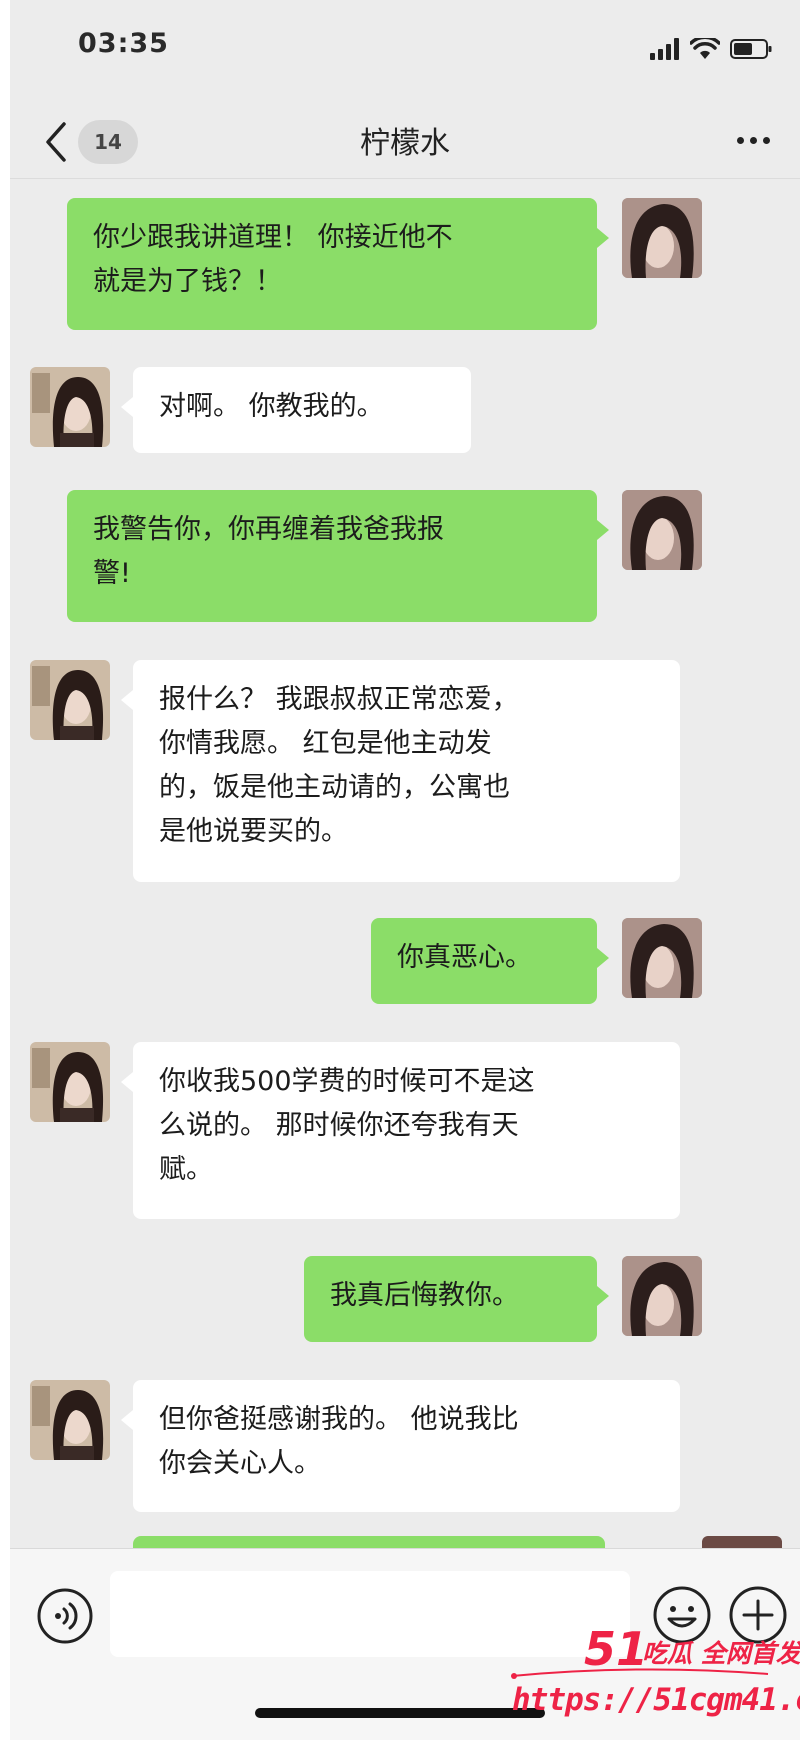  What do you see at coordinates (656, 1700) in the screenshot?
I see `watermark-url: https://51cgm41.com` at bounding box center [656, 1700].